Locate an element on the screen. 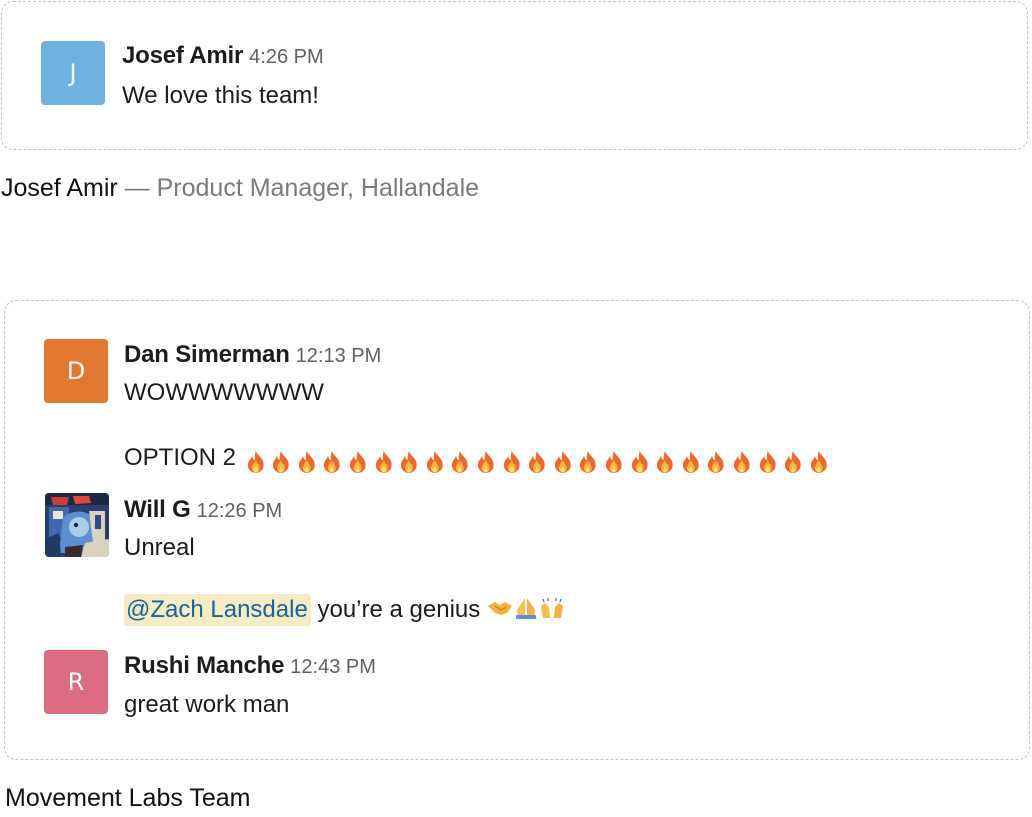 The height and width of the screenshot is (817, 1032). message-text: @Zach Lansdale you’re a genius is located at coordinates (344, 610).